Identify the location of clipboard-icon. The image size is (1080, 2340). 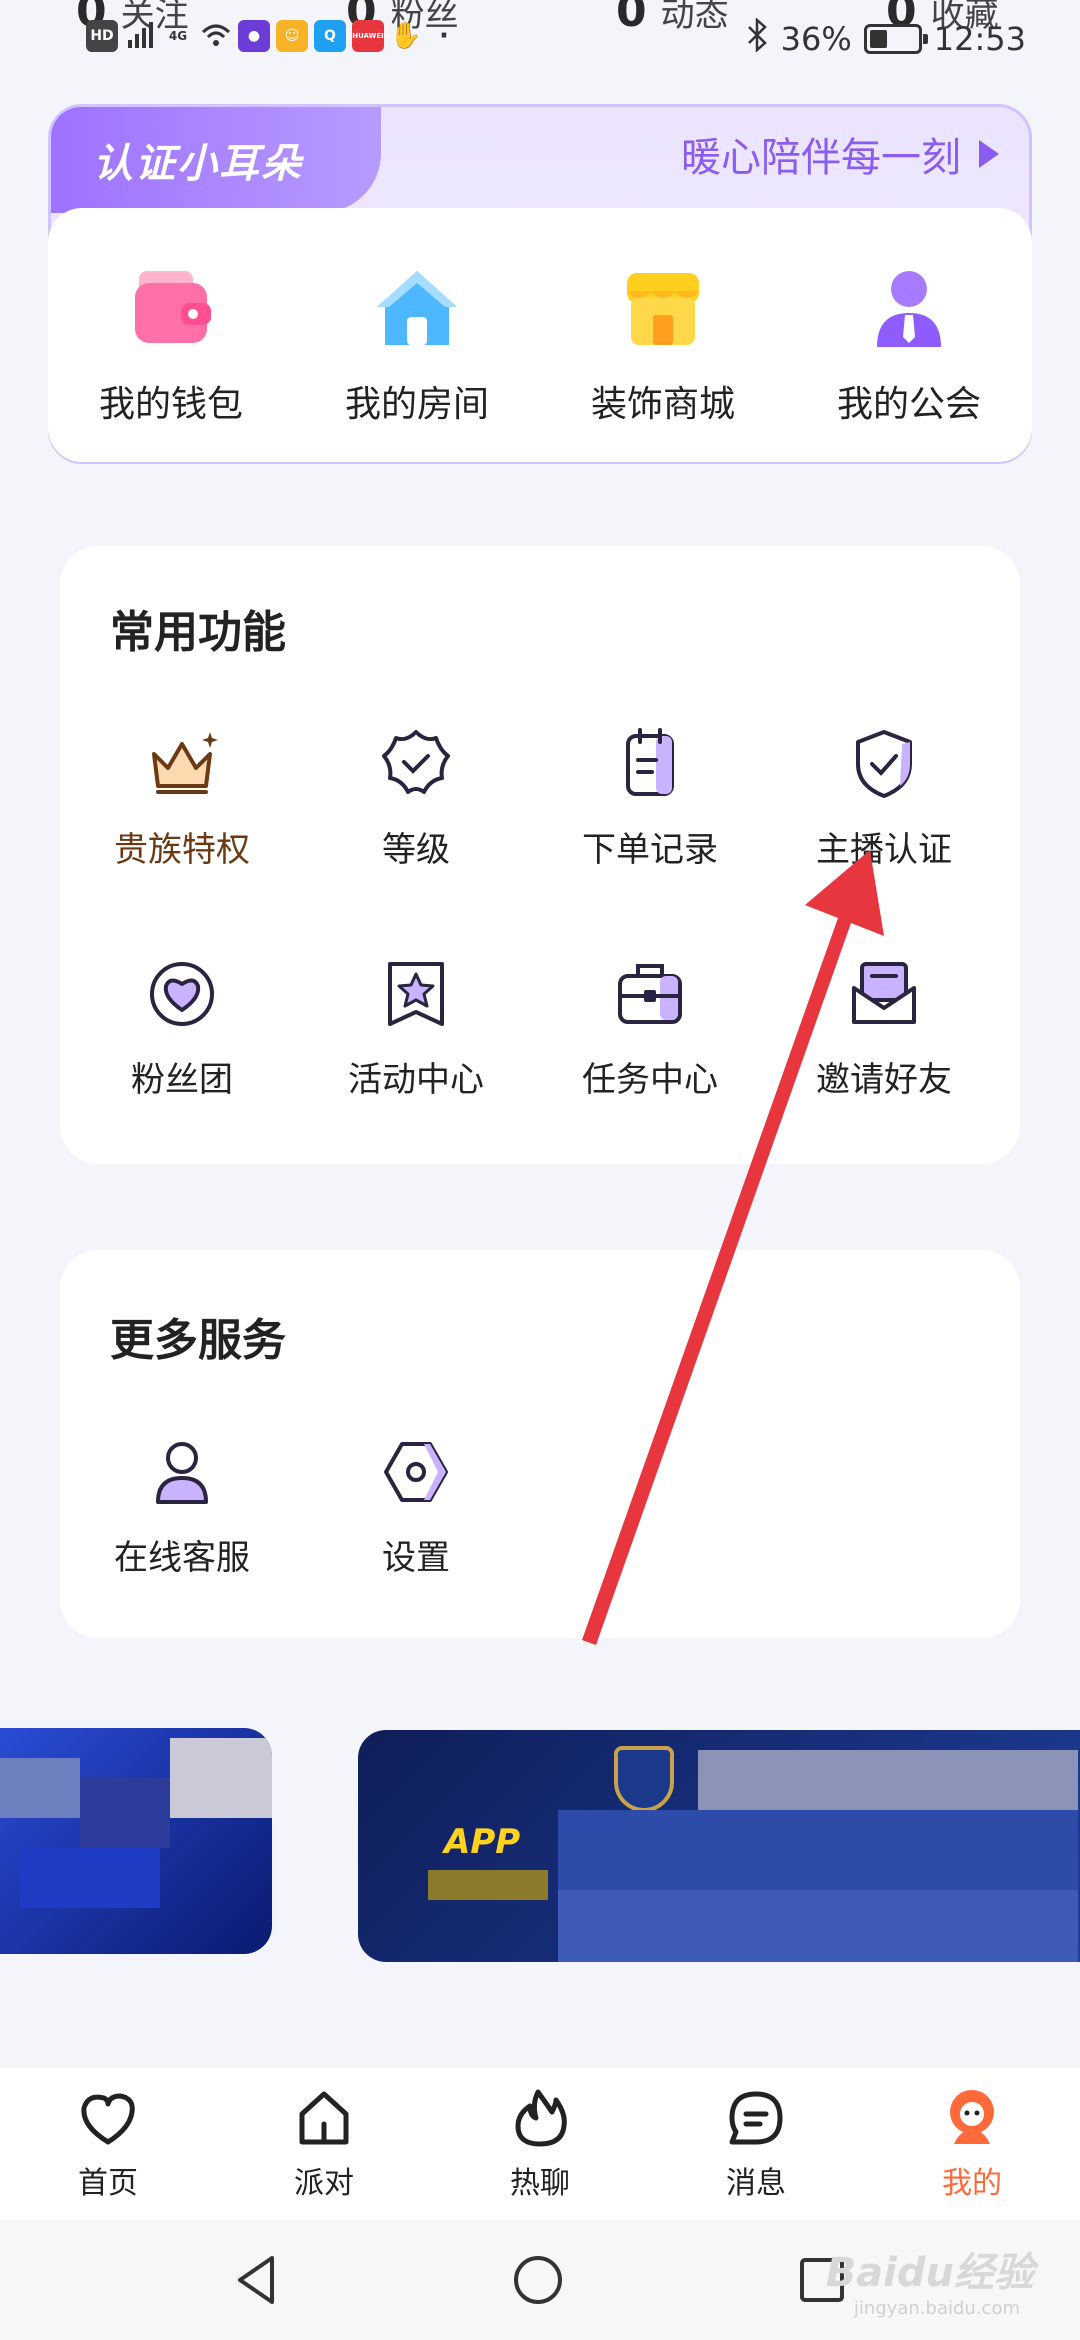
(650, 762).